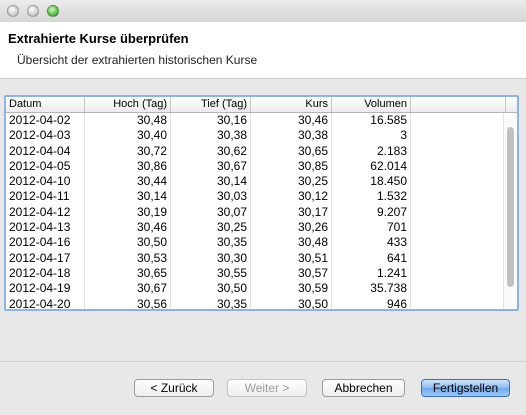 The height and width of the screenshot is (415, 526). I want to click on cell-tief: 30,62, so click(211, 151).